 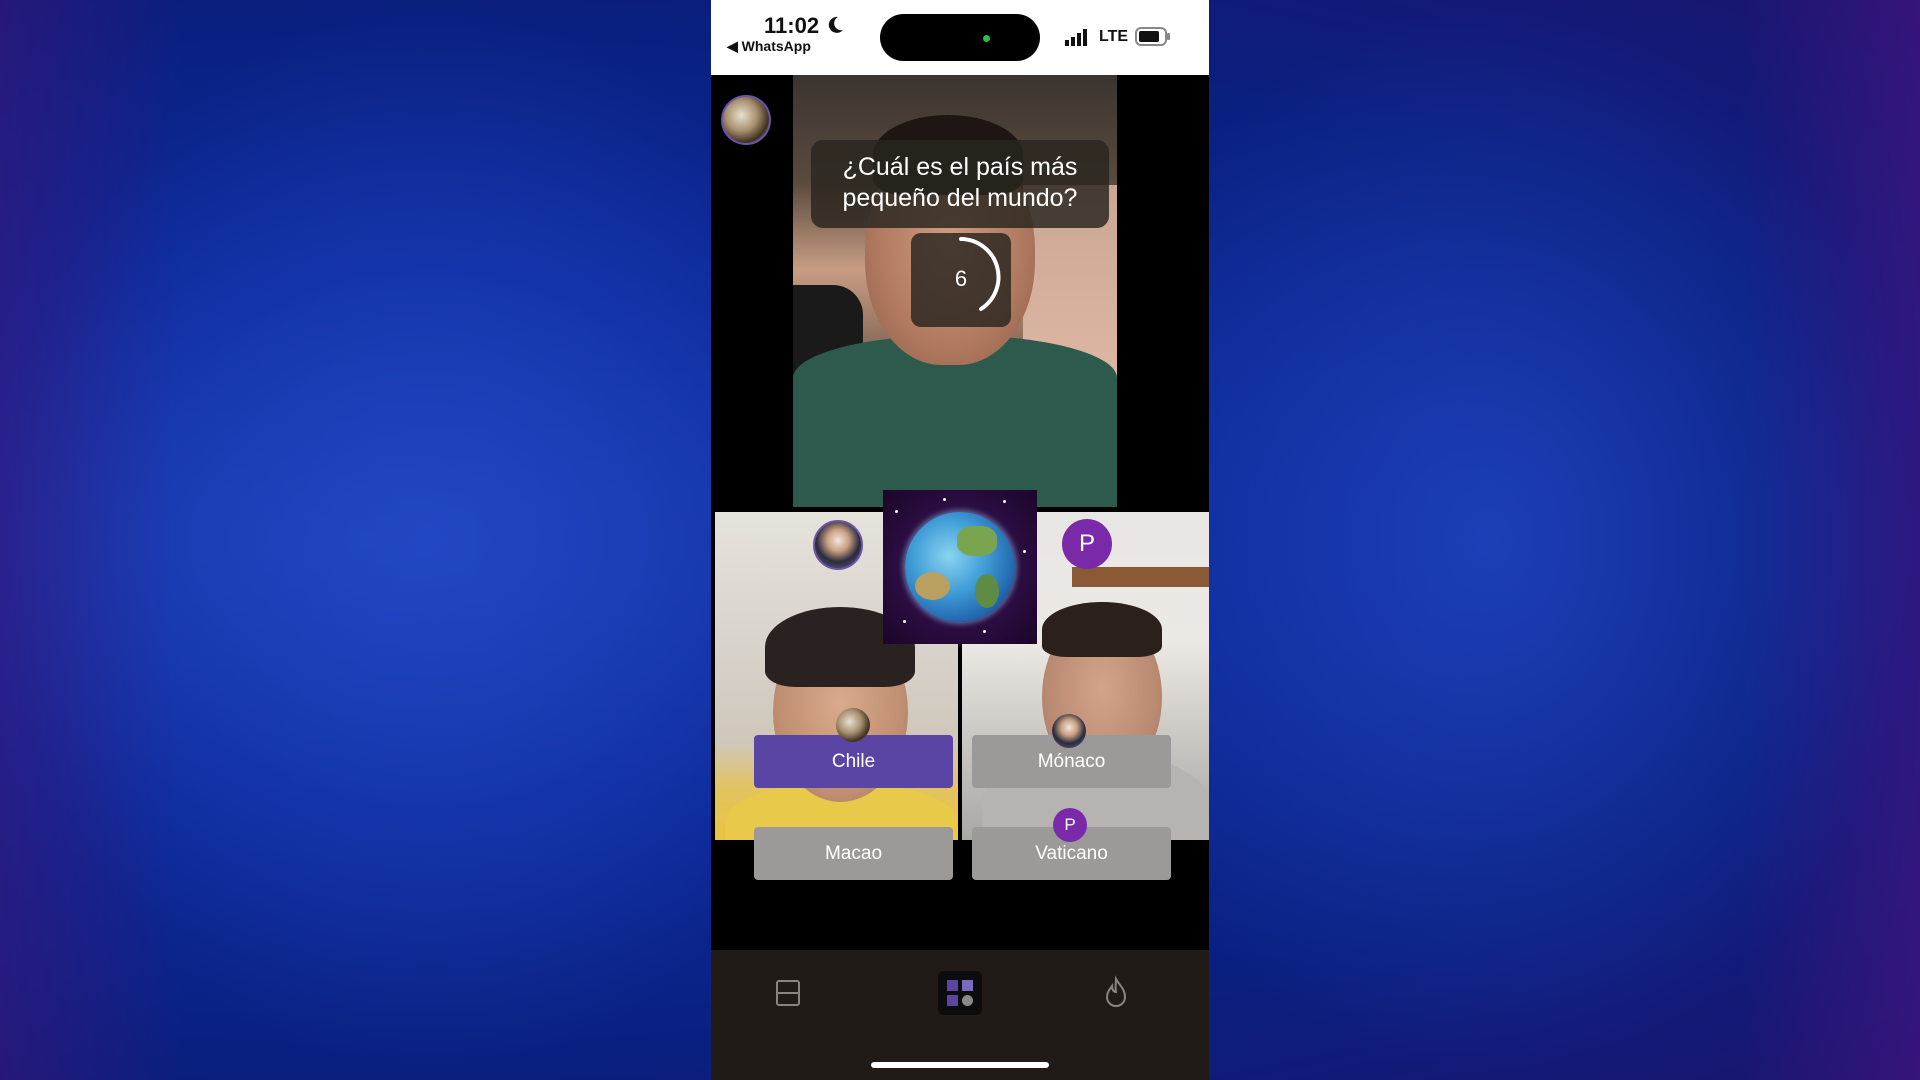 What do you see at coordinates (853, 761) in the screenshot?
I see `answer-chile-button: Chile` at bounding box center [853, 761].